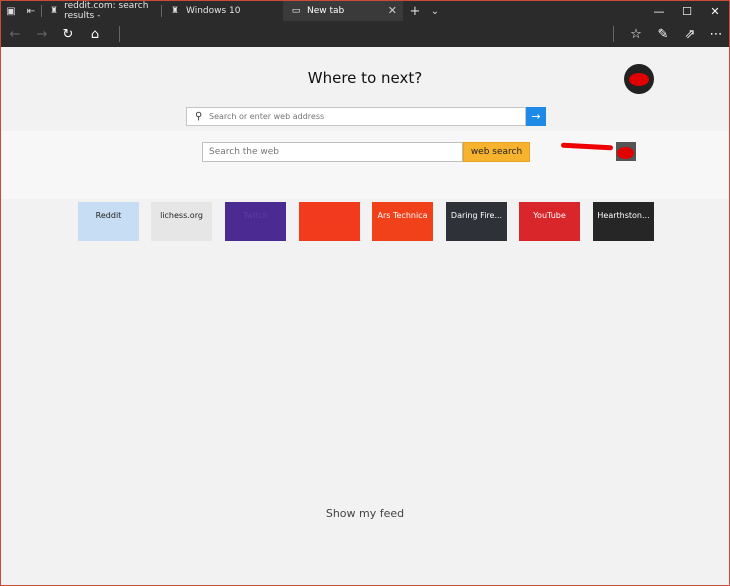 This screenshot has height=586, width=730. What do you see at coordinates (636, 34) in the screenshot?
I see `favorites-icon: ☆` at bounding box center [636, 34].